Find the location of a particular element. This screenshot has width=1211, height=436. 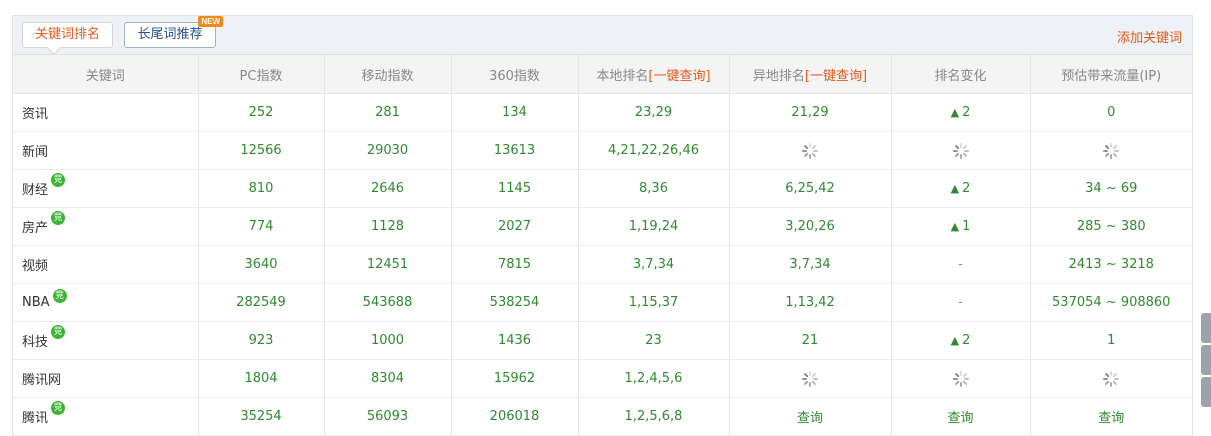

local-rank-cell: 23,29 is located at coordinates (654, 112).